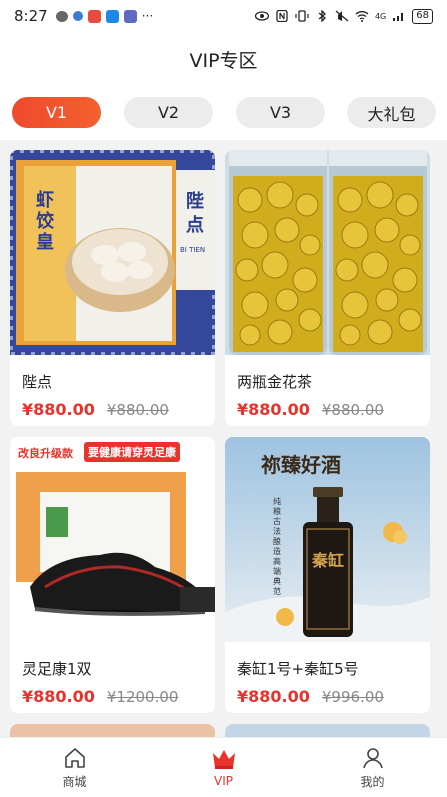  What do you see at coordinates (362, 16) in the screenshot?
I see `wifi-icon` at bounding box center [362, 16].